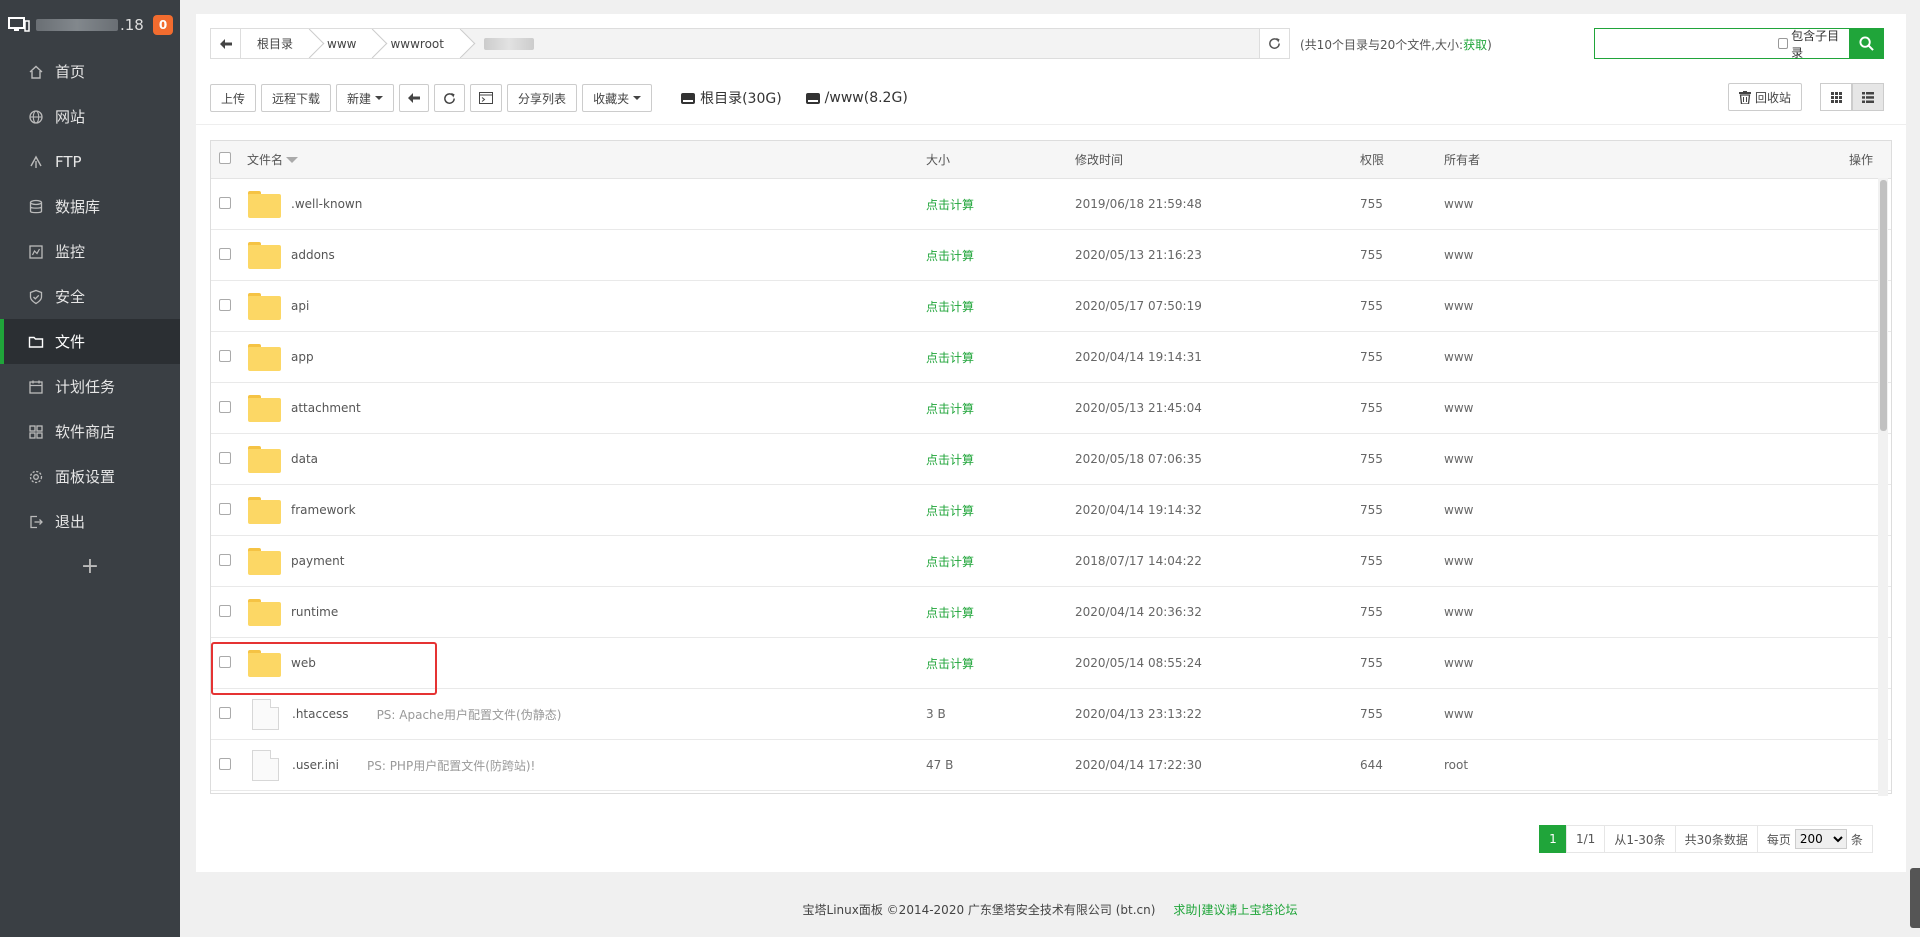 This screenshot has height=937, width=1920. I want to click on grid-view-button, so click(1836, 97).